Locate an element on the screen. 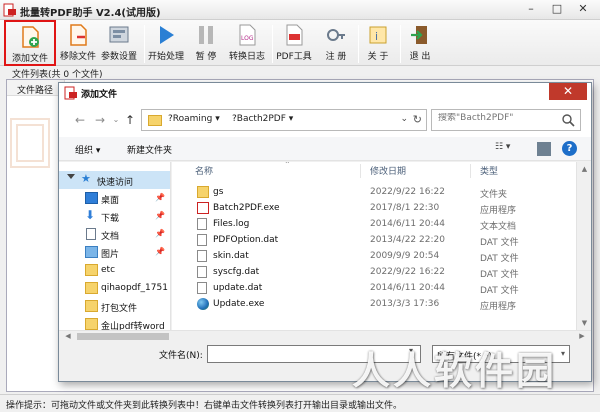  breadcrumb-bacth2pdf: ?Bacth2PDF ▾ is located at coordinates (262, 119).